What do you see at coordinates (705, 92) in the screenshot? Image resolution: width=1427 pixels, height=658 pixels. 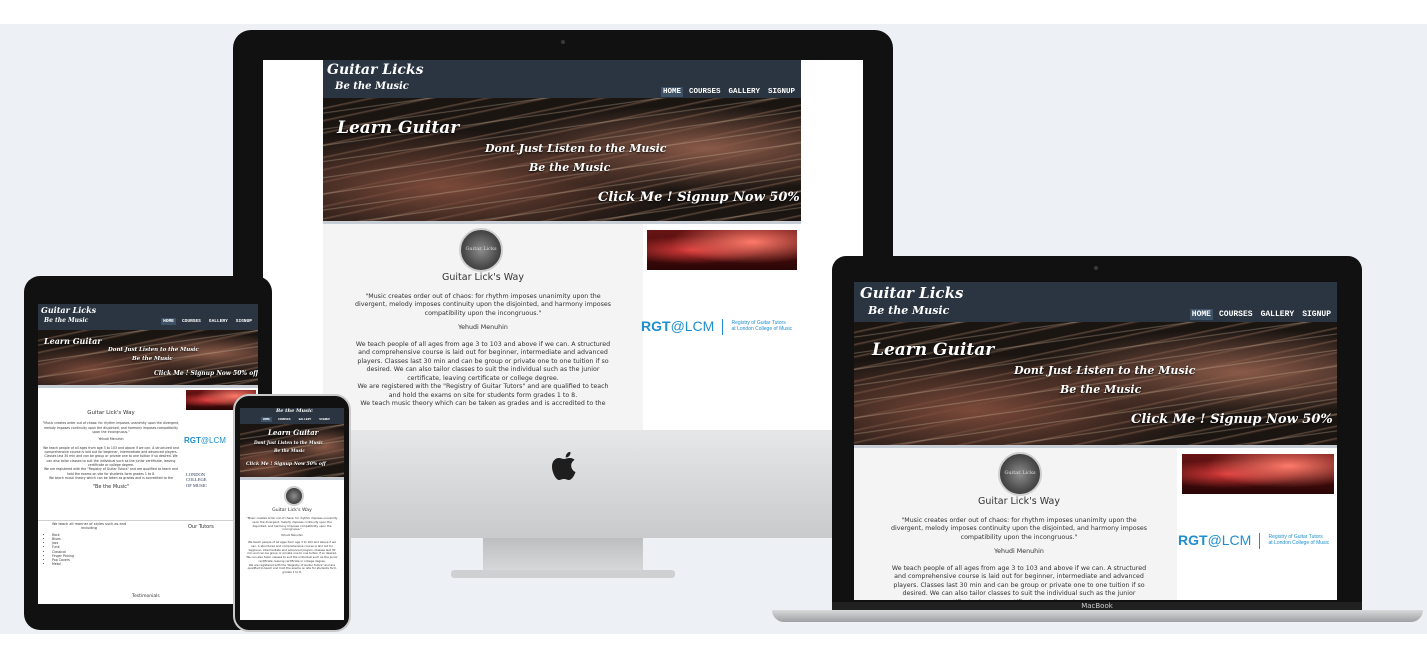 I see `nav-courses: COURSES` at bounding box center [705, 92].